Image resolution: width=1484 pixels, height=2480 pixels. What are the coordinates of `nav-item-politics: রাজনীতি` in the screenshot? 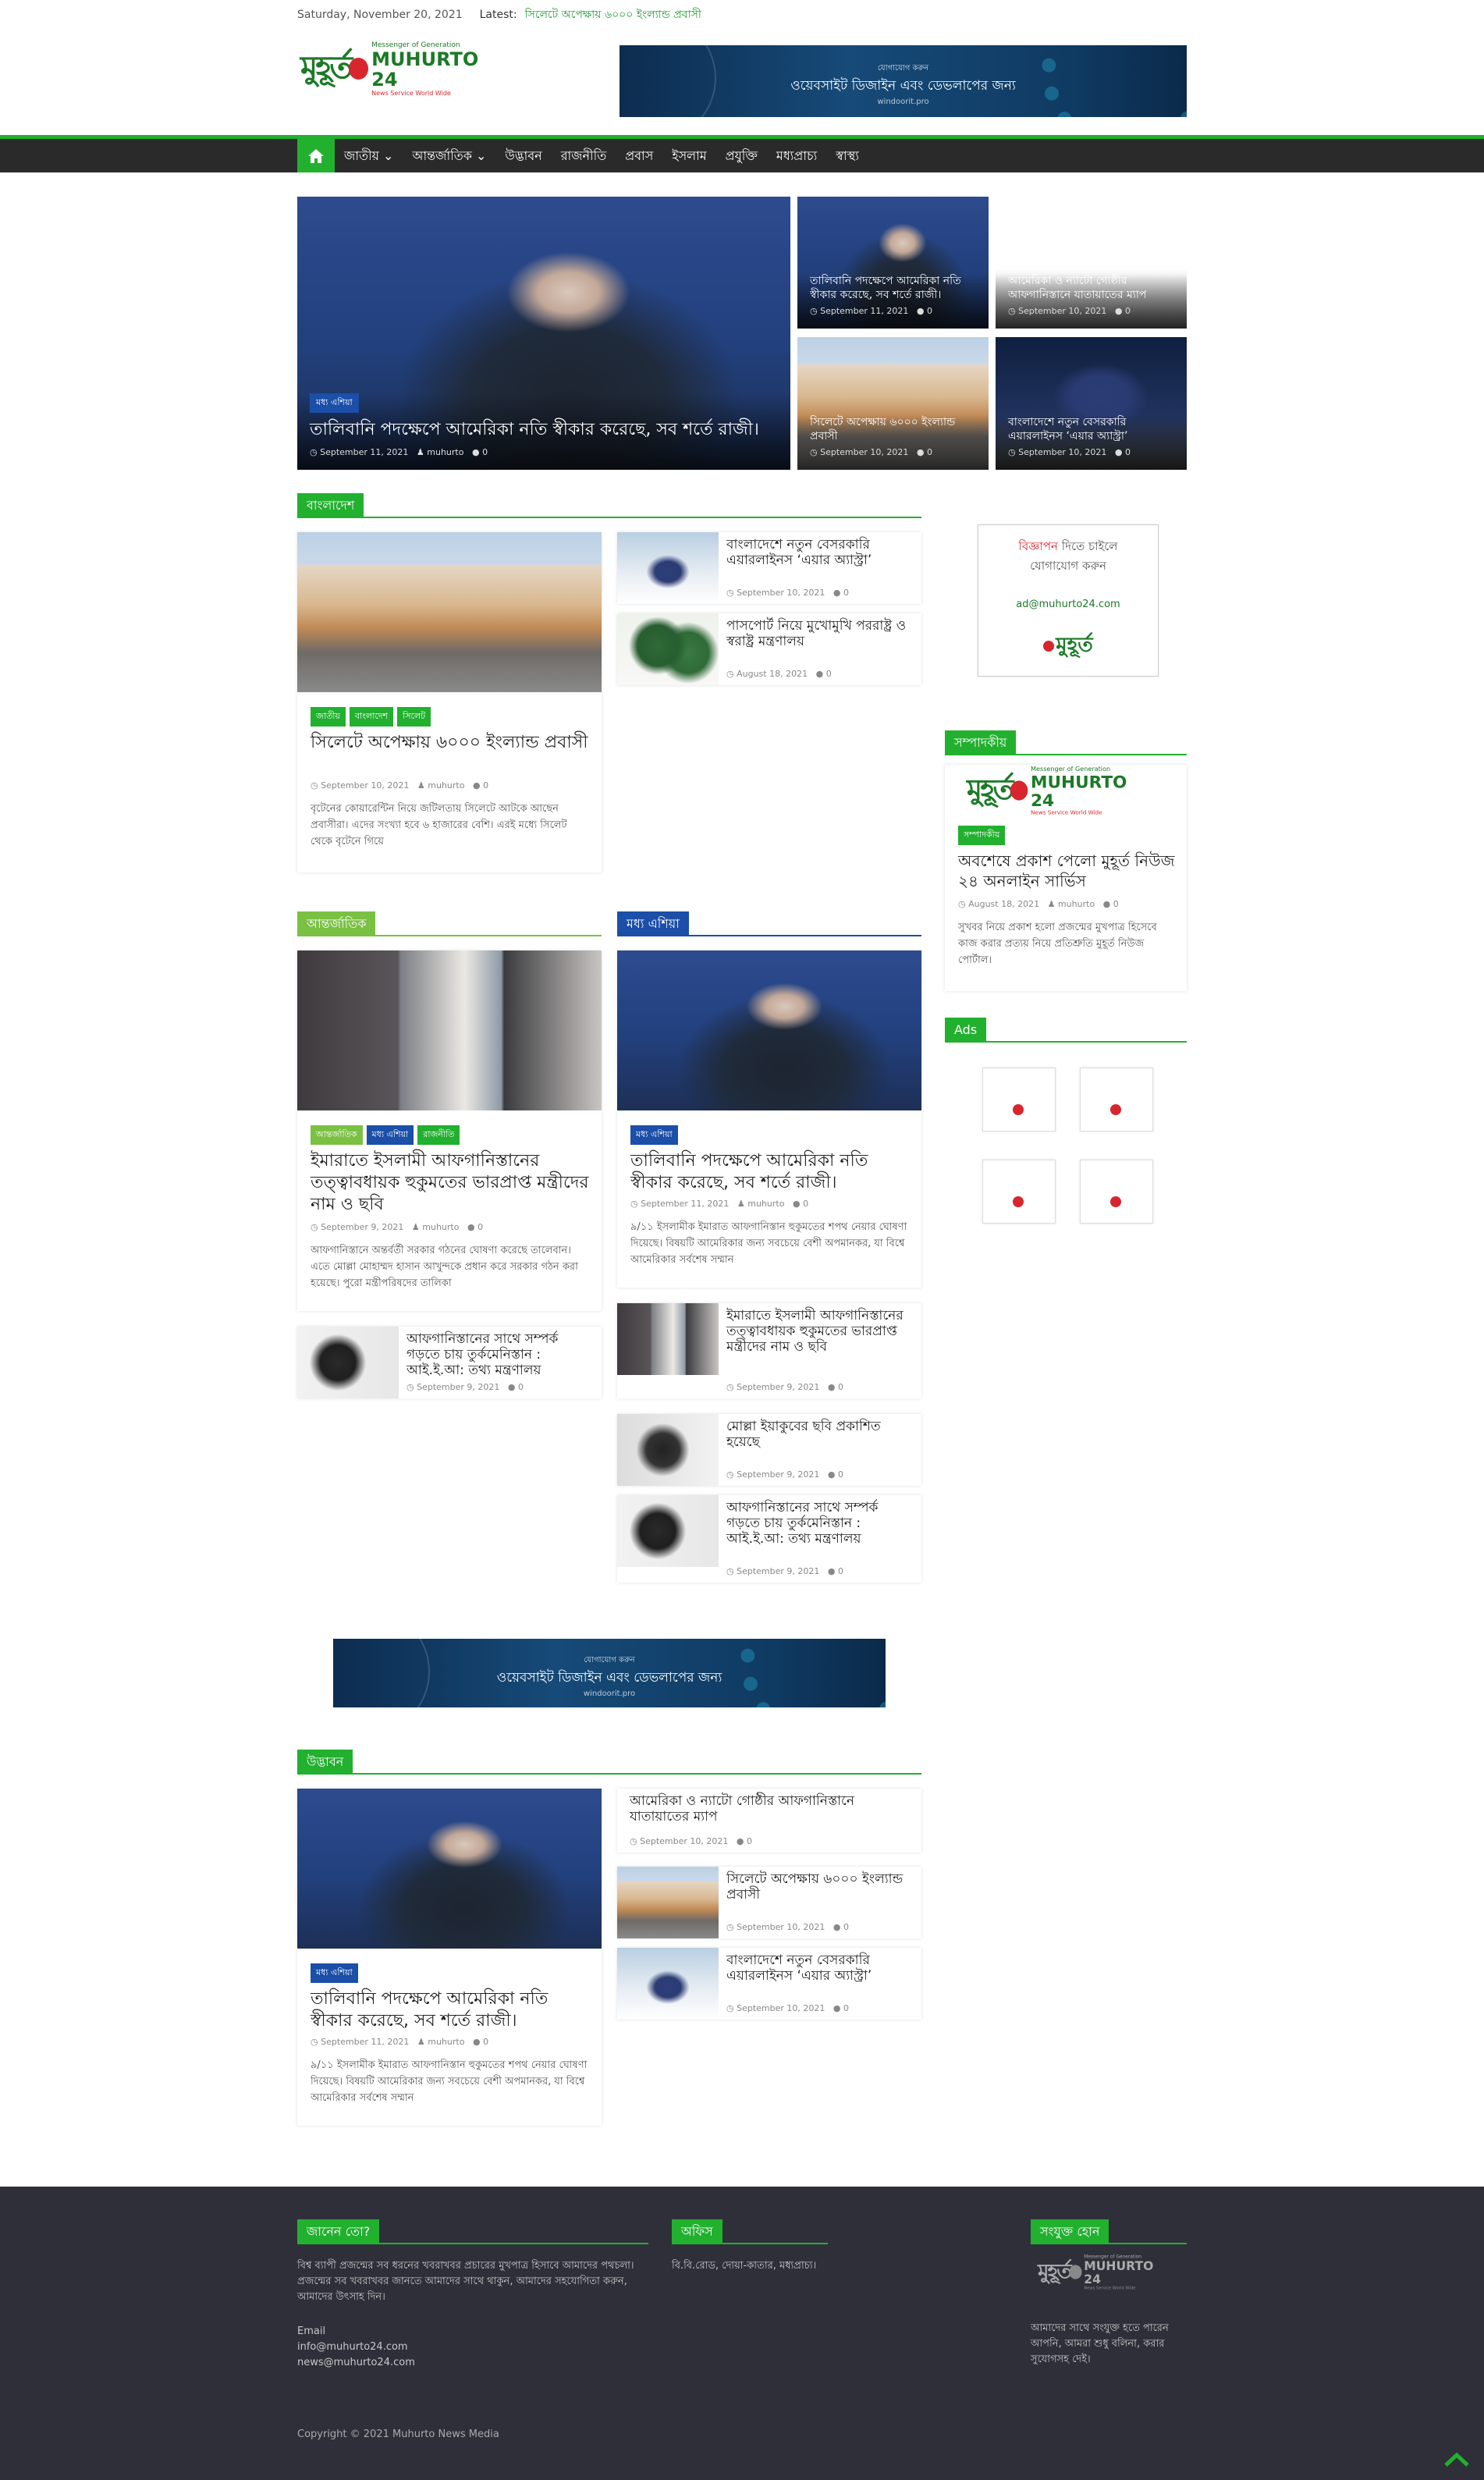 It's located at (584, 155).